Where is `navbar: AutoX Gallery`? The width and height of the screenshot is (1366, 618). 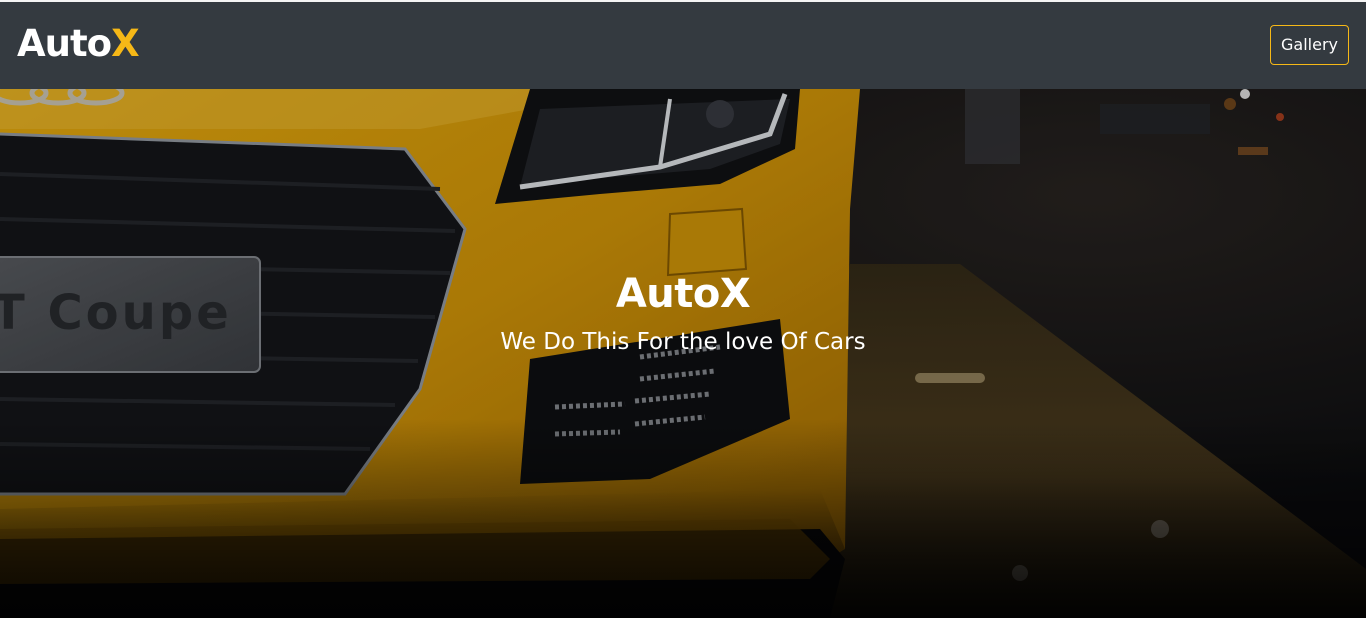
navbar: AutoX Gallery is located at coordinates (683, 45).